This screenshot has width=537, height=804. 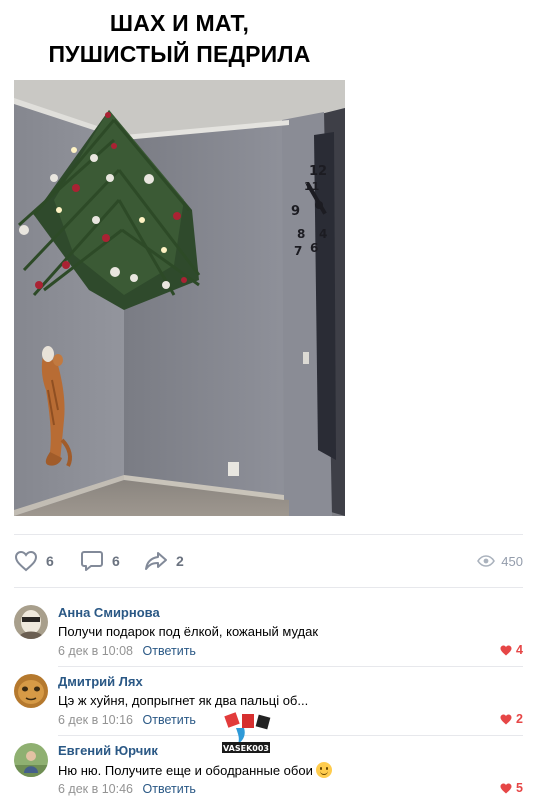 I want to click on smiling-emoji-icon, so click(x=323, y=770).